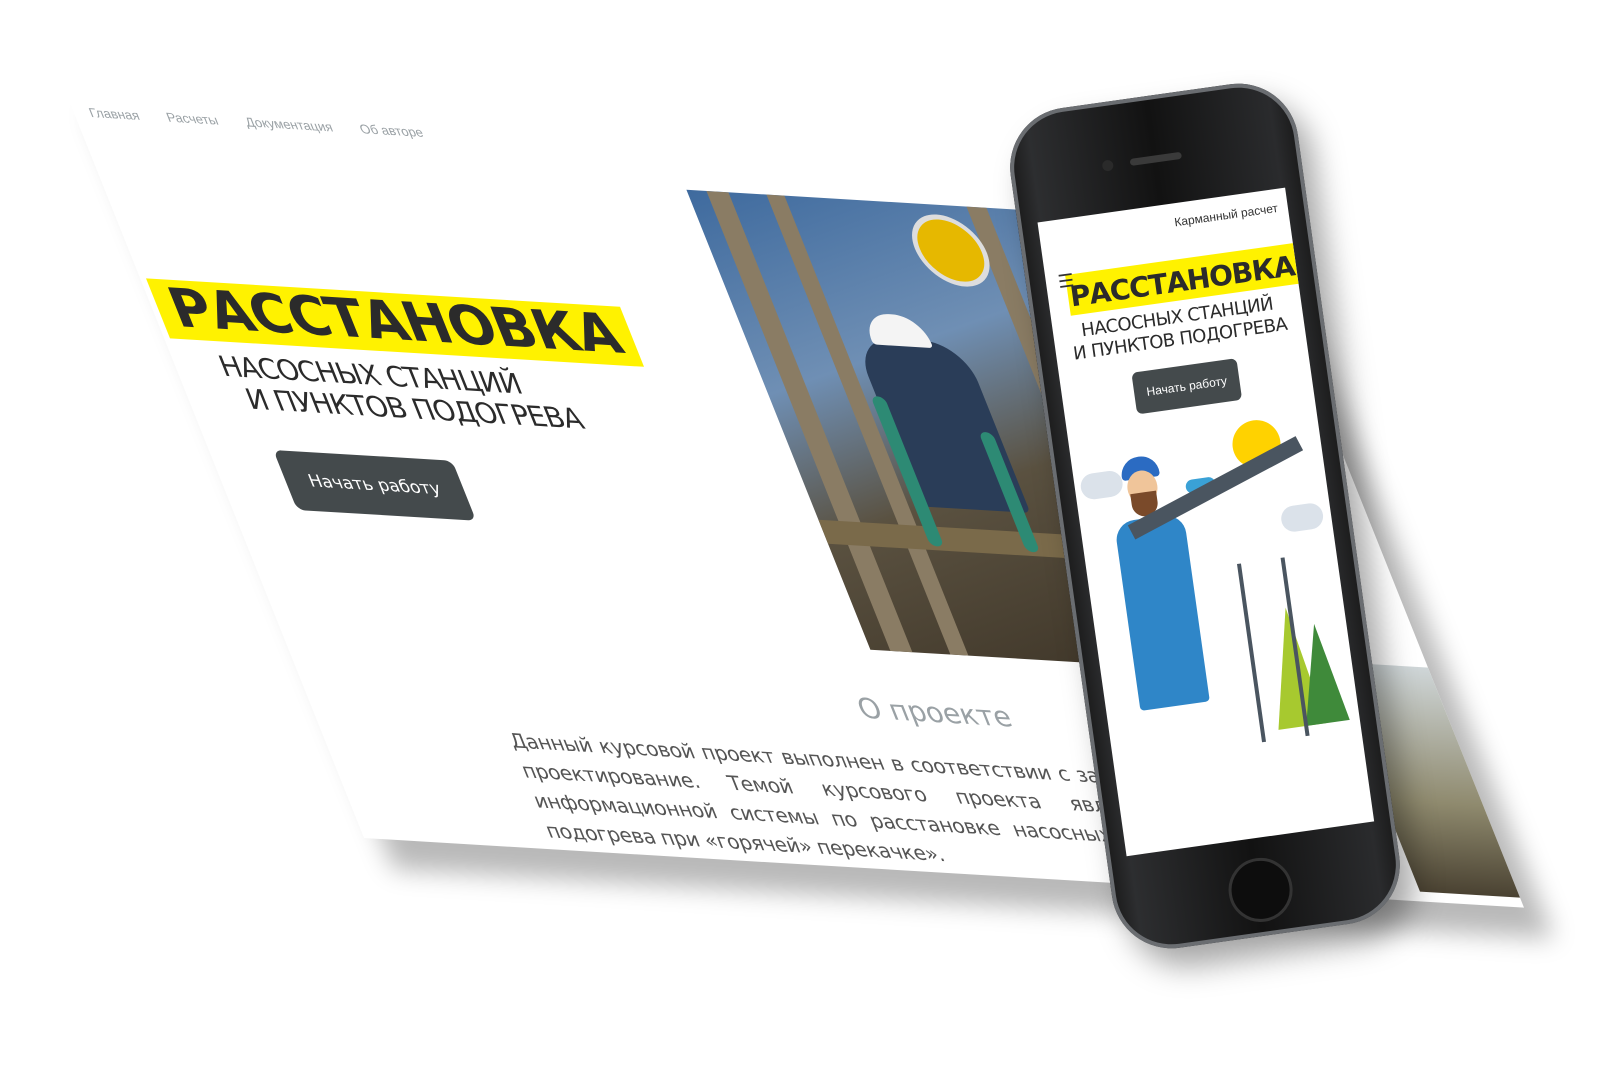  I want to click on mobile-start-work-button: Начать работу, so click(1186, 386).